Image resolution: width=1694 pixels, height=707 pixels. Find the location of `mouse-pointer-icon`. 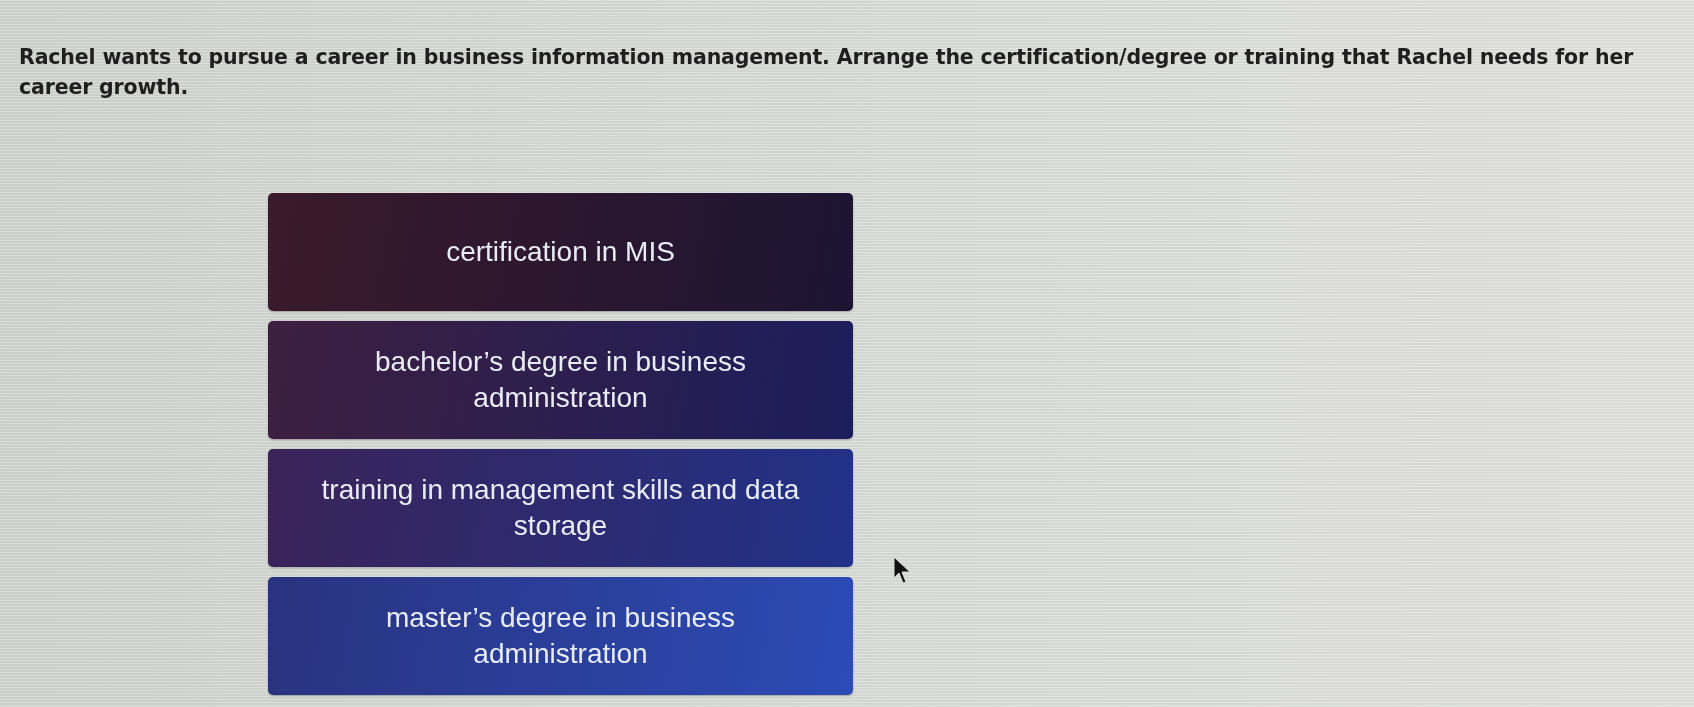

mouse-pointer-icon is located at coordinates (902, 570).